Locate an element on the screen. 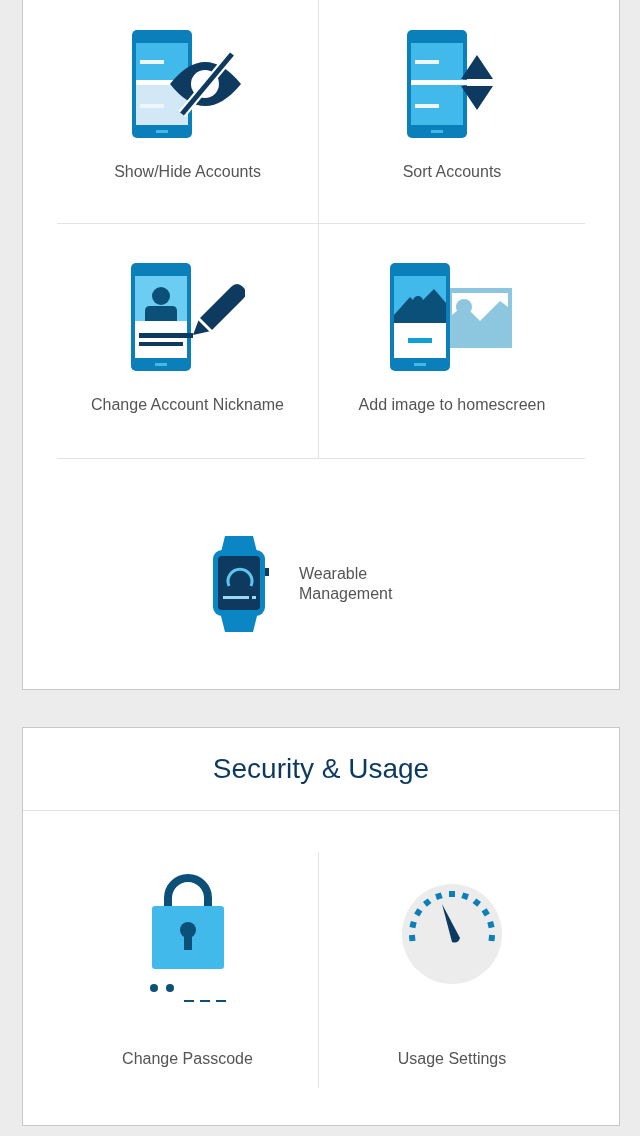  option-label: Change Account Nickname is located at coordinates (187, 405).